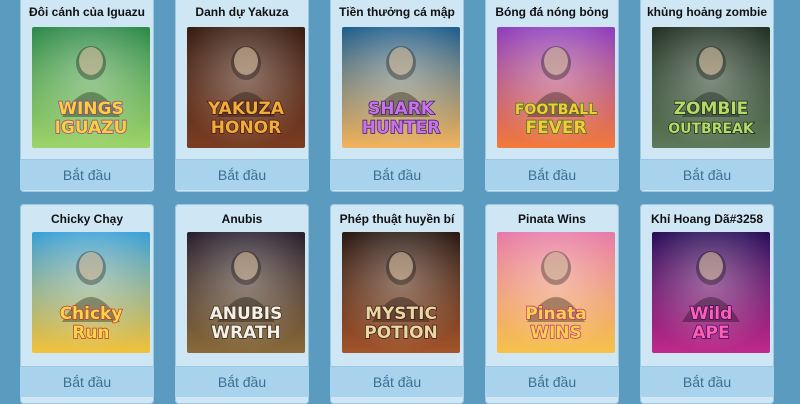  Describe the element at coordinates (711, 129) in the screenshot. I see `game-logo-line2: OUTBREAK` at that location.